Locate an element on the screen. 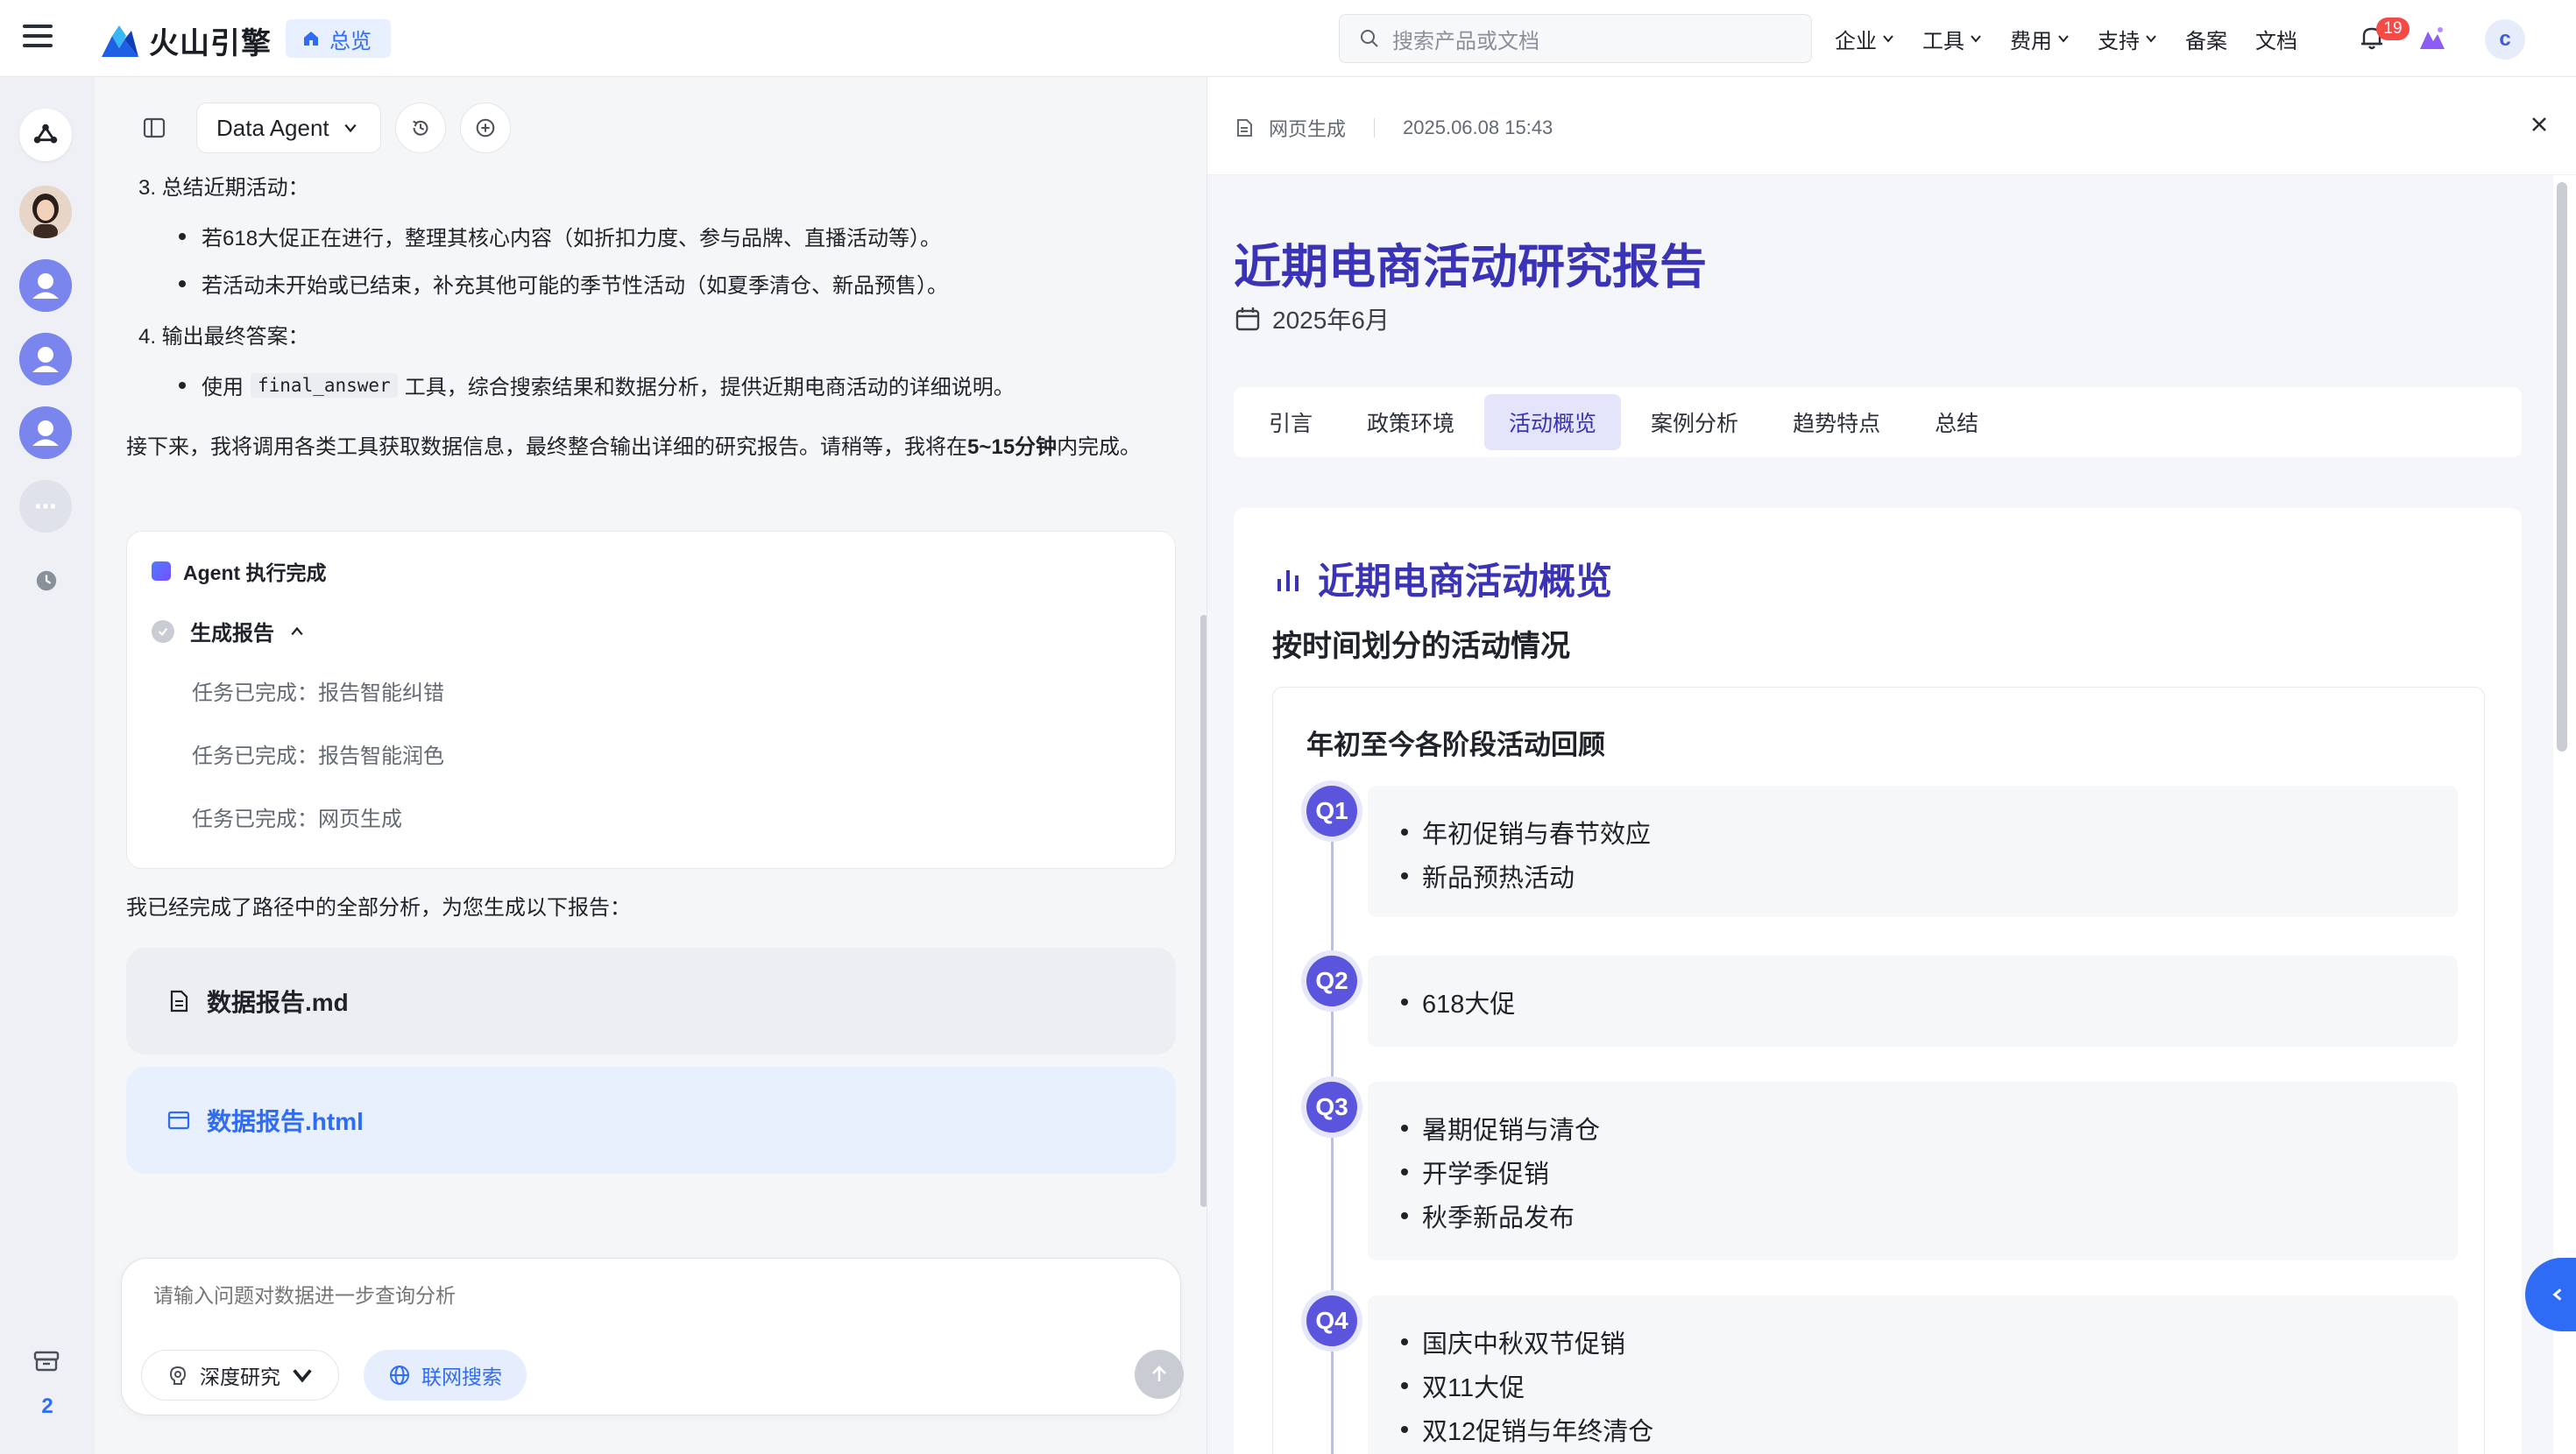  agent-card-title-text: Agent 执行完成 is located at coordinates (255, 572).